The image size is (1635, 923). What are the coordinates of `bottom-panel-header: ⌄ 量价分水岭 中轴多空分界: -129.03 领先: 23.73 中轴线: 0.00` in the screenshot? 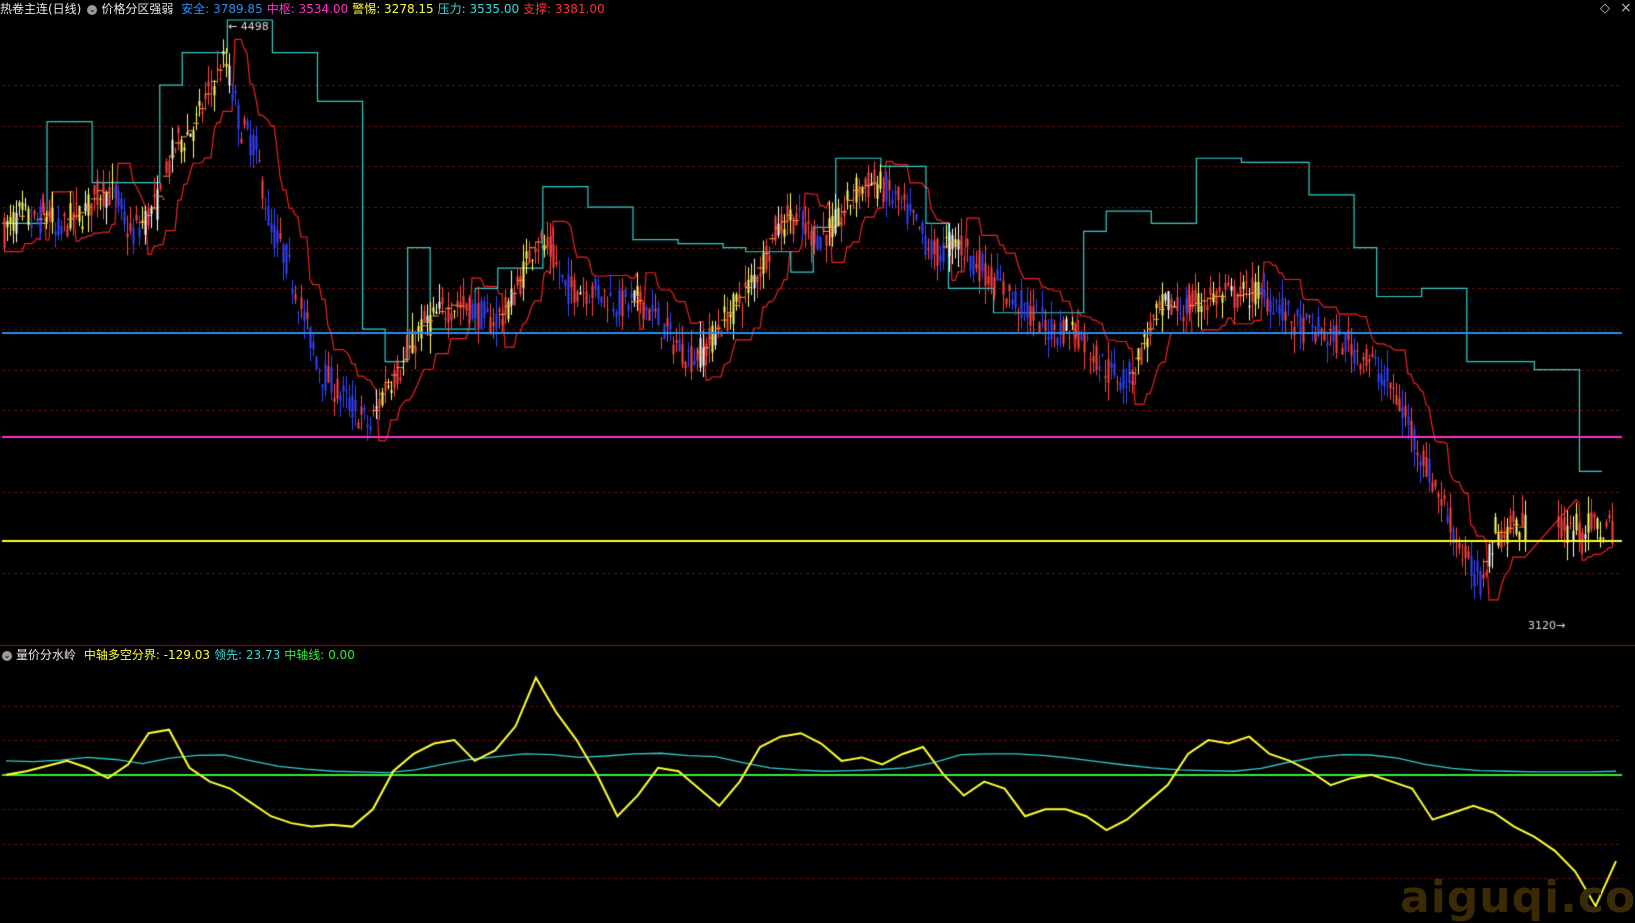 It's located at (181, 655).